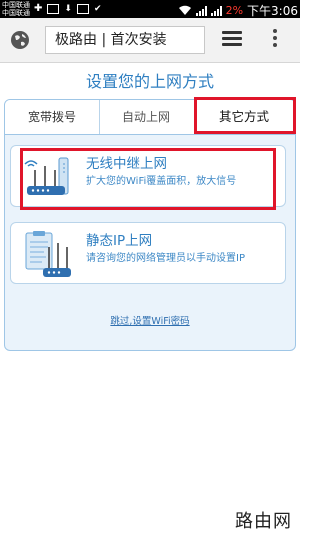 This screenshot has width=320, height=533. I want to click on image-icon, so click(53, 8).